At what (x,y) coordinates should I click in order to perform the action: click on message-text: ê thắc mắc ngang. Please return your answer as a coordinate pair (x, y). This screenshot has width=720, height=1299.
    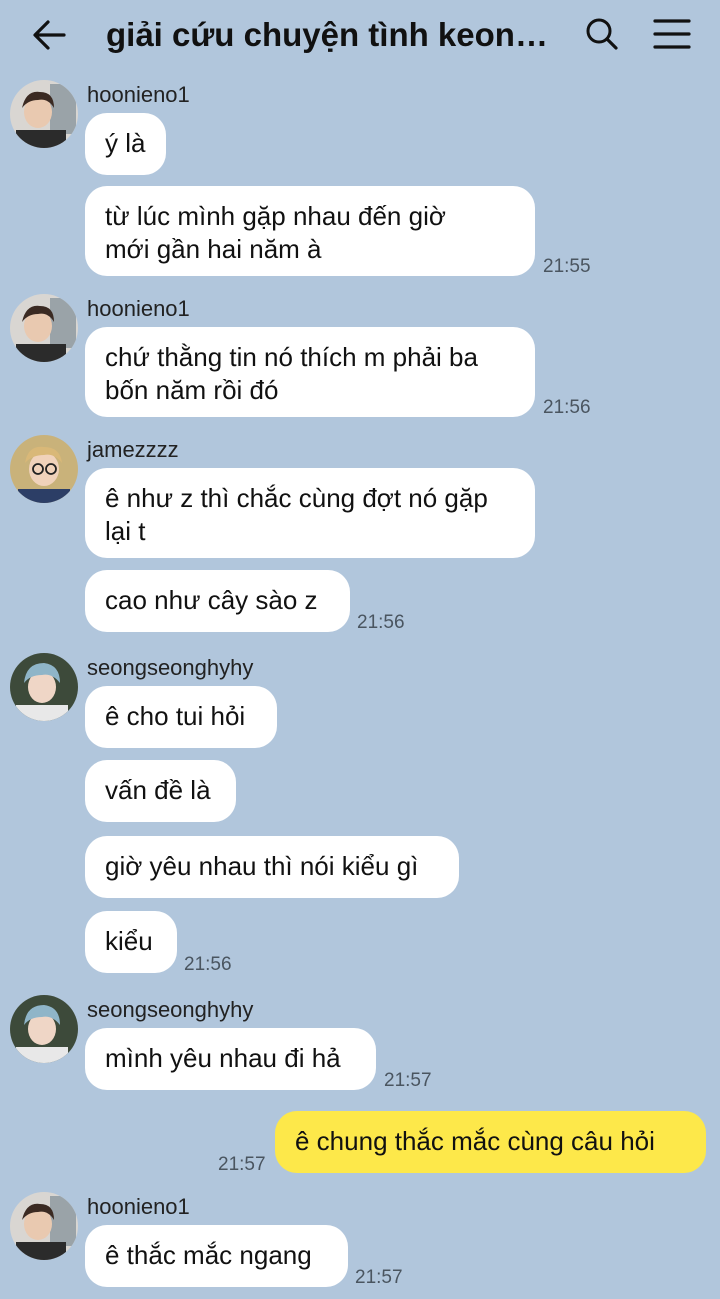
    Looking at the image, I should click on (208, 1255).